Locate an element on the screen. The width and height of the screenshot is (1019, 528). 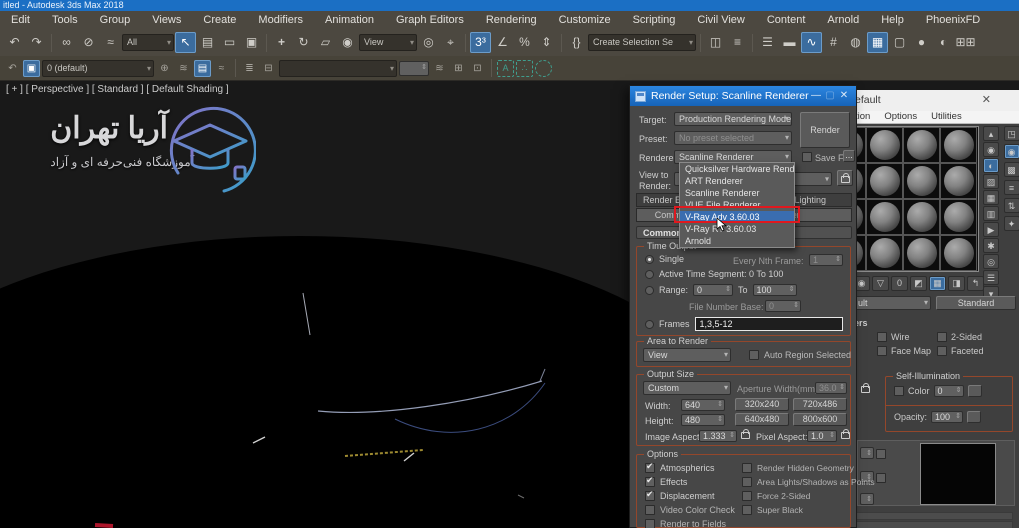
force-2-sided-checkbox is located at coordinates (747, 496).